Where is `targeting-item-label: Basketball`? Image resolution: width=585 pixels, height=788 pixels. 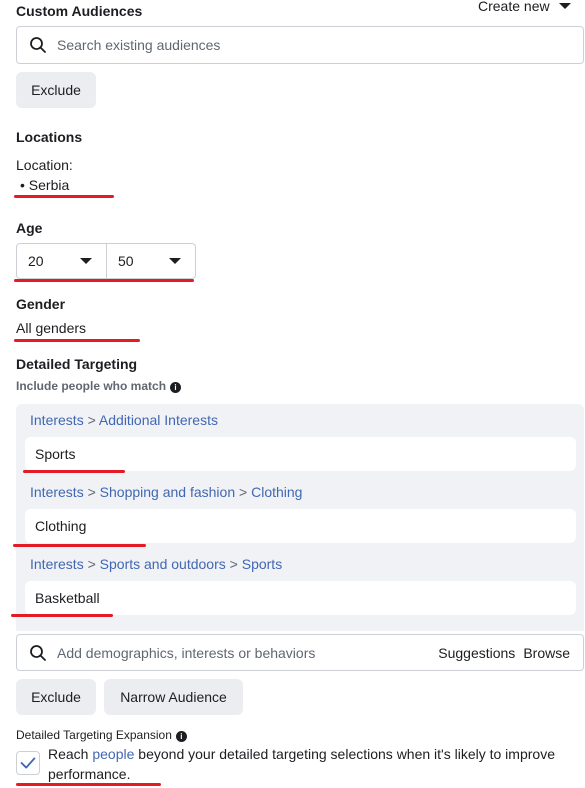
targeting-item-label: Basketball is located at coordinates (67, 598).